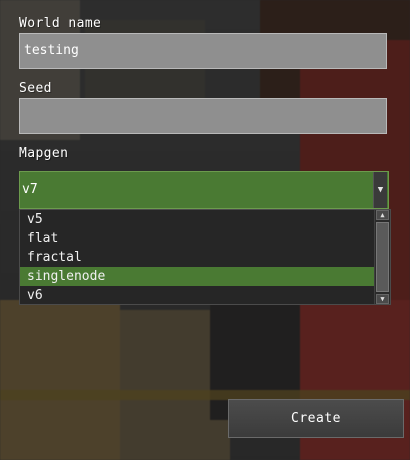  Describe the element at coordinates (60, 23) in the screenshot. I see `world-name-label: World name` at that location.